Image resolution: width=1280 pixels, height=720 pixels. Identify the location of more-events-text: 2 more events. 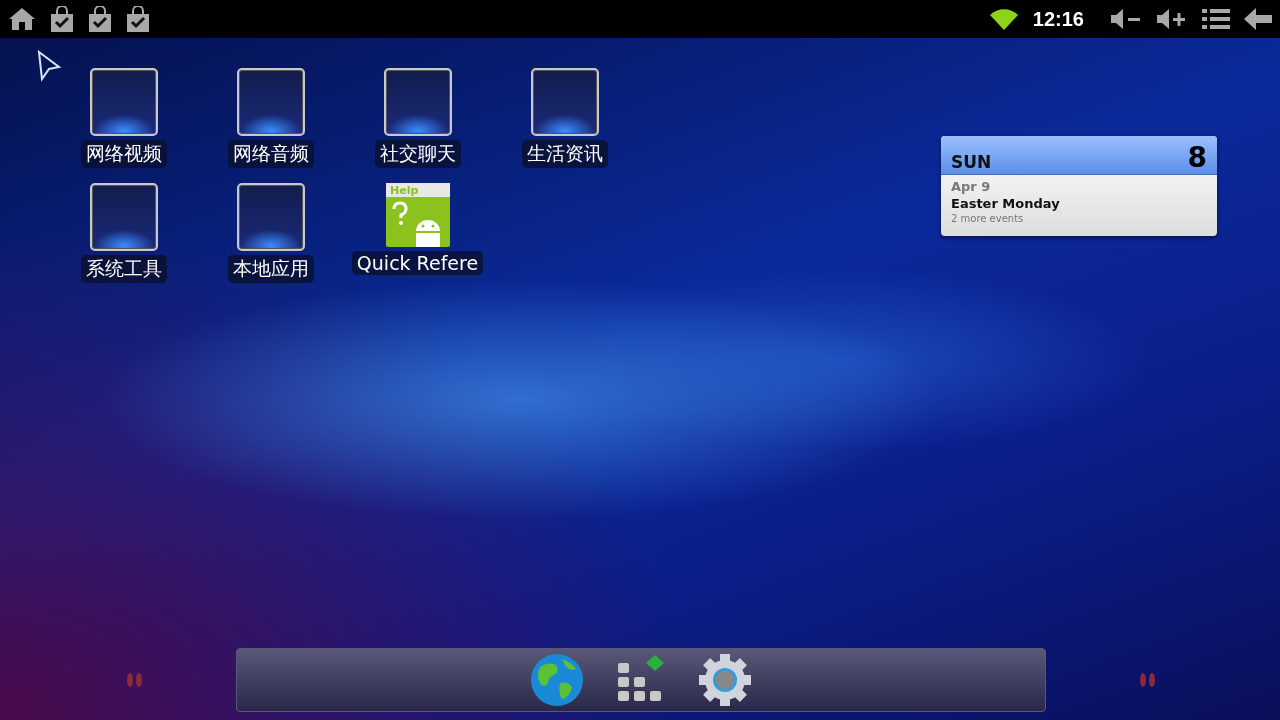
(988, 218).